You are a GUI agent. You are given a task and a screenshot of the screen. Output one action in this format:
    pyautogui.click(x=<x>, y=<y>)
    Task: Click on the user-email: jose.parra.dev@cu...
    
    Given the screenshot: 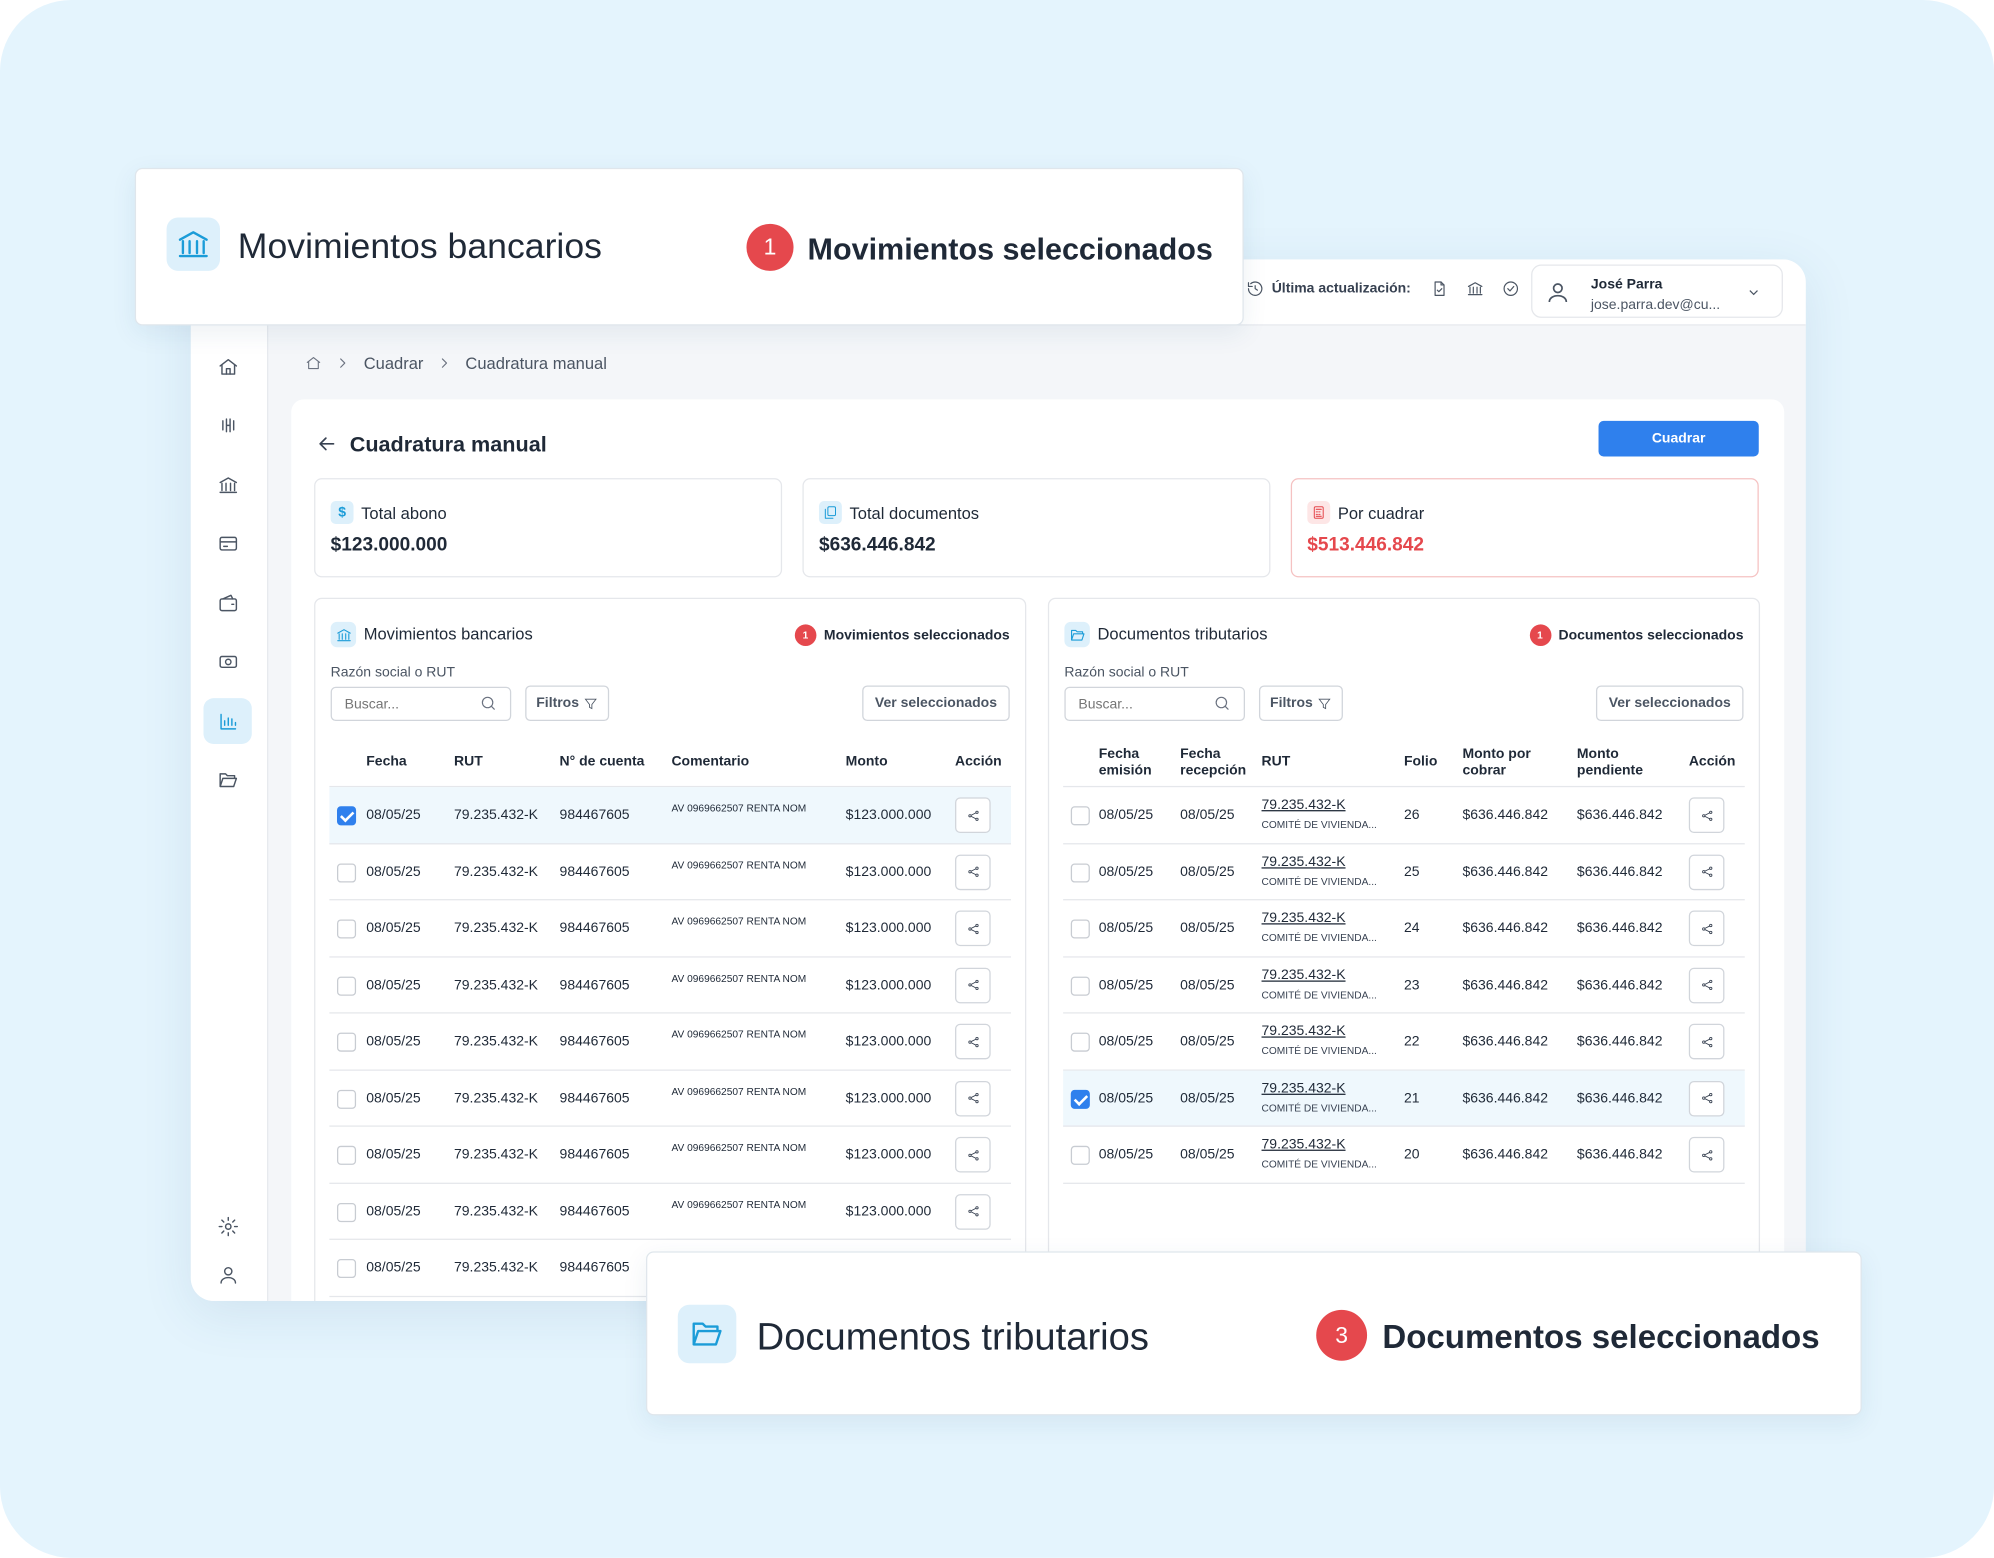 What is the action you would take?
    pyautogui.click(x=1655, y=305)
    